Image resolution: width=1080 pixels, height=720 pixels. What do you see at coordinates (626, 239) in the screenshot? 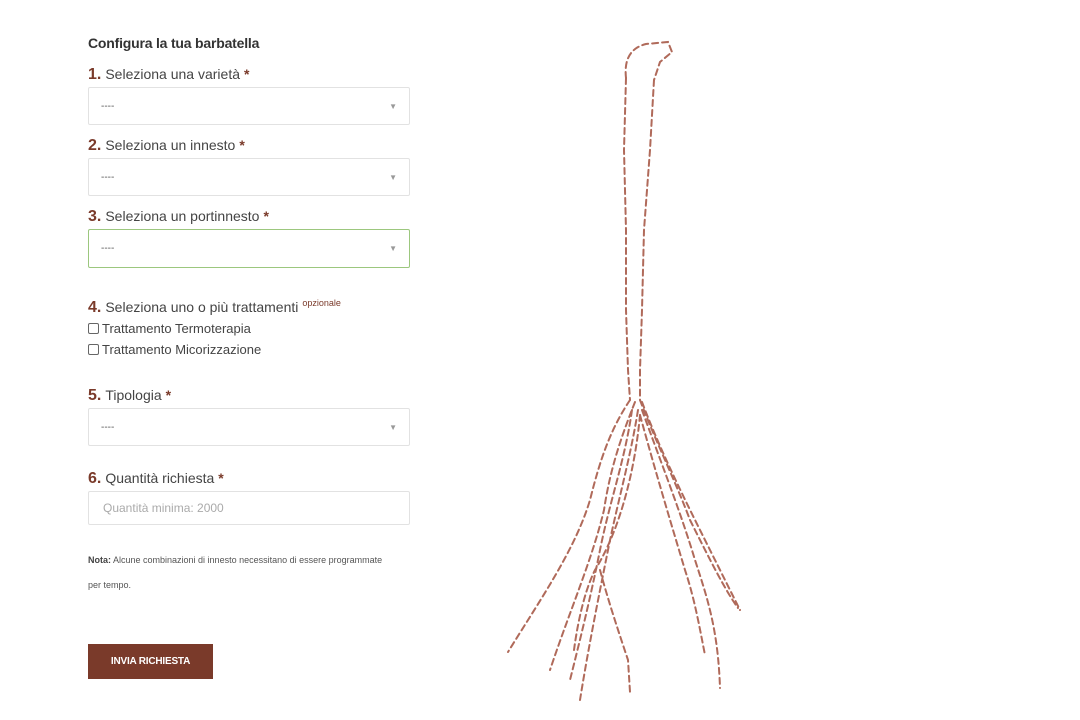
I see `vine-trunk-left` at bounding box center [626, 239].